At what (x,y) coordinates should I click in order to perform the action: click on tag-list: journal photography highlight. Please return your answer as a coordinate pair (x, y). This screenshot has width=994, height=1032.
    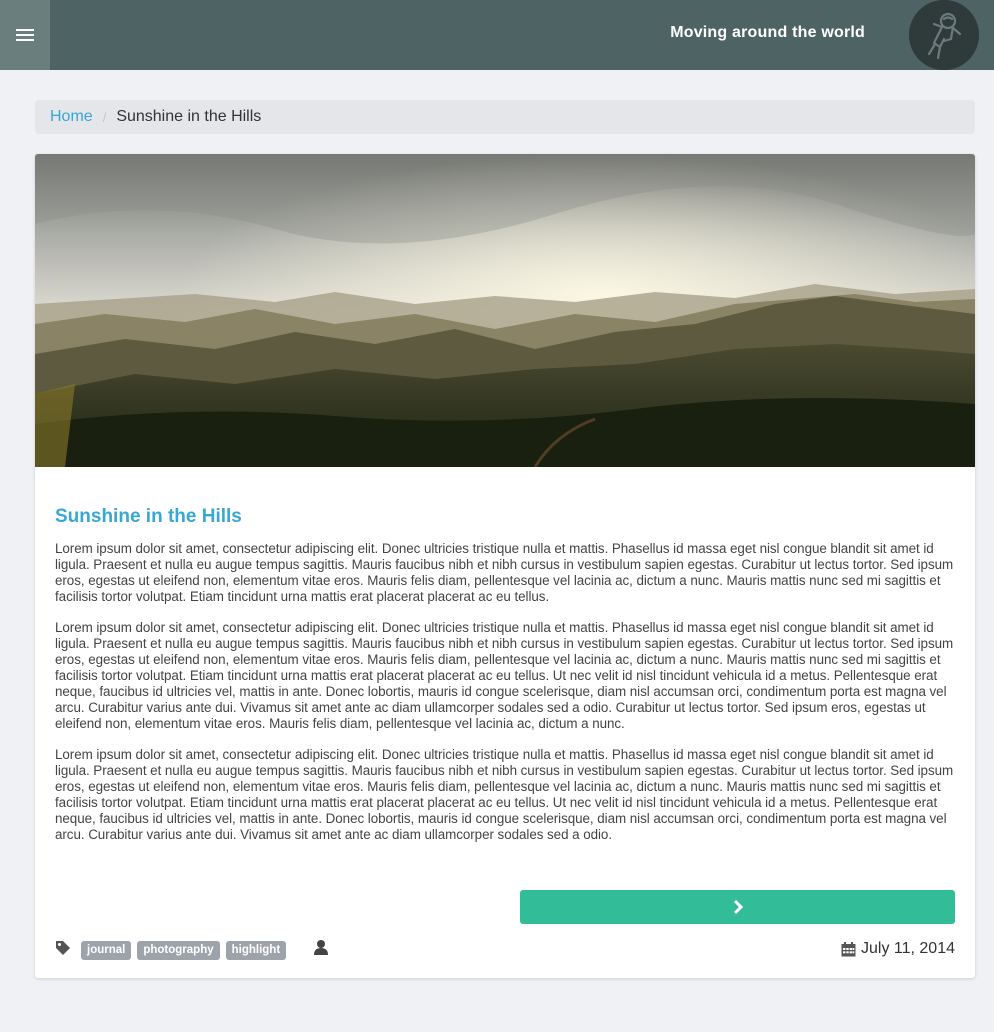
    Looking at the image, I should click on (184, 950).